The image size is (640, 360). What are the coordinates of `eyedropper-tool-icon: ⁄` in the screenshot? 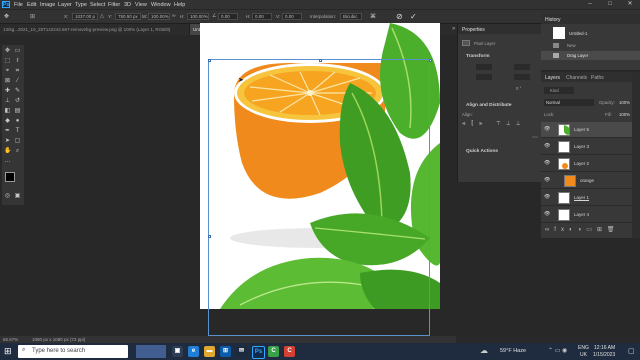 It's located at (17, 81).